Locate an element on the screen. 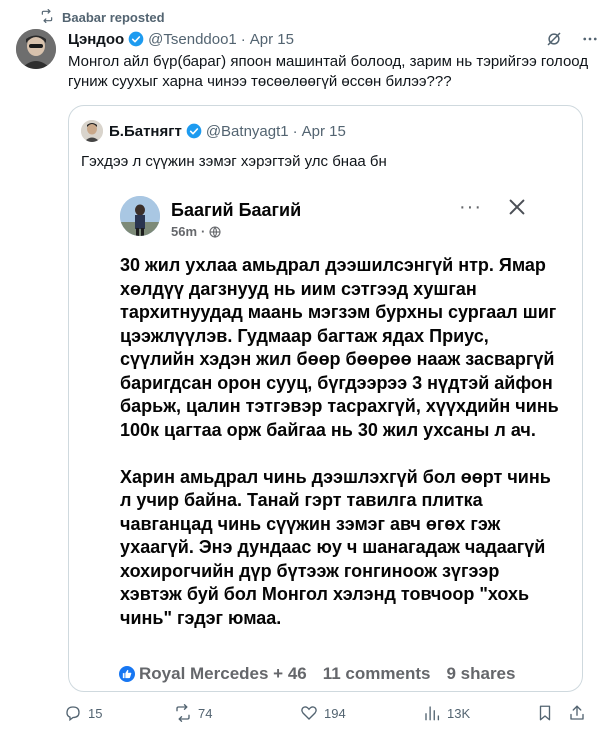 This screenshot has height=737, width=613. more-options-icon is located at coordinates (590, 39).